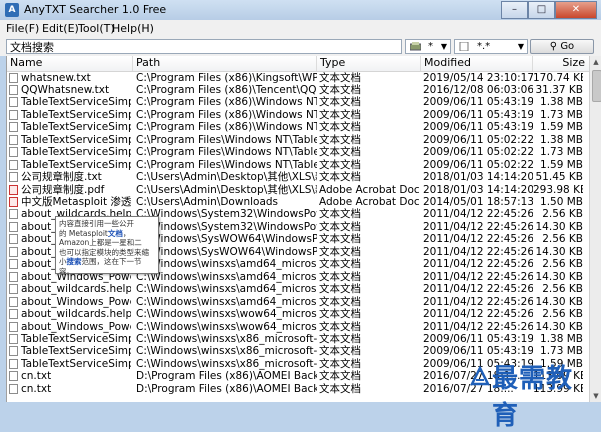 The image size is (601, 432). I want to click on menu-edit: Edit(E), so click(60, 28).